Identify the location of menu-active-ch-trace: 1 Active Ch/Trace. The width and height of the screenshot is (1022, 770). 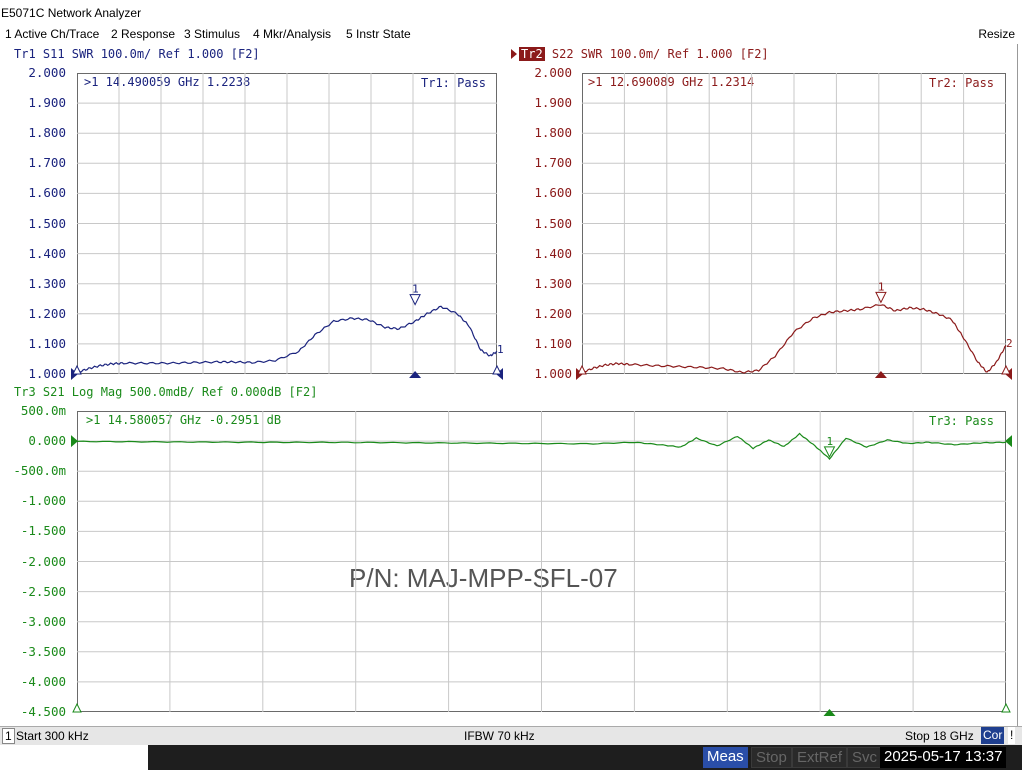
(52, 34).